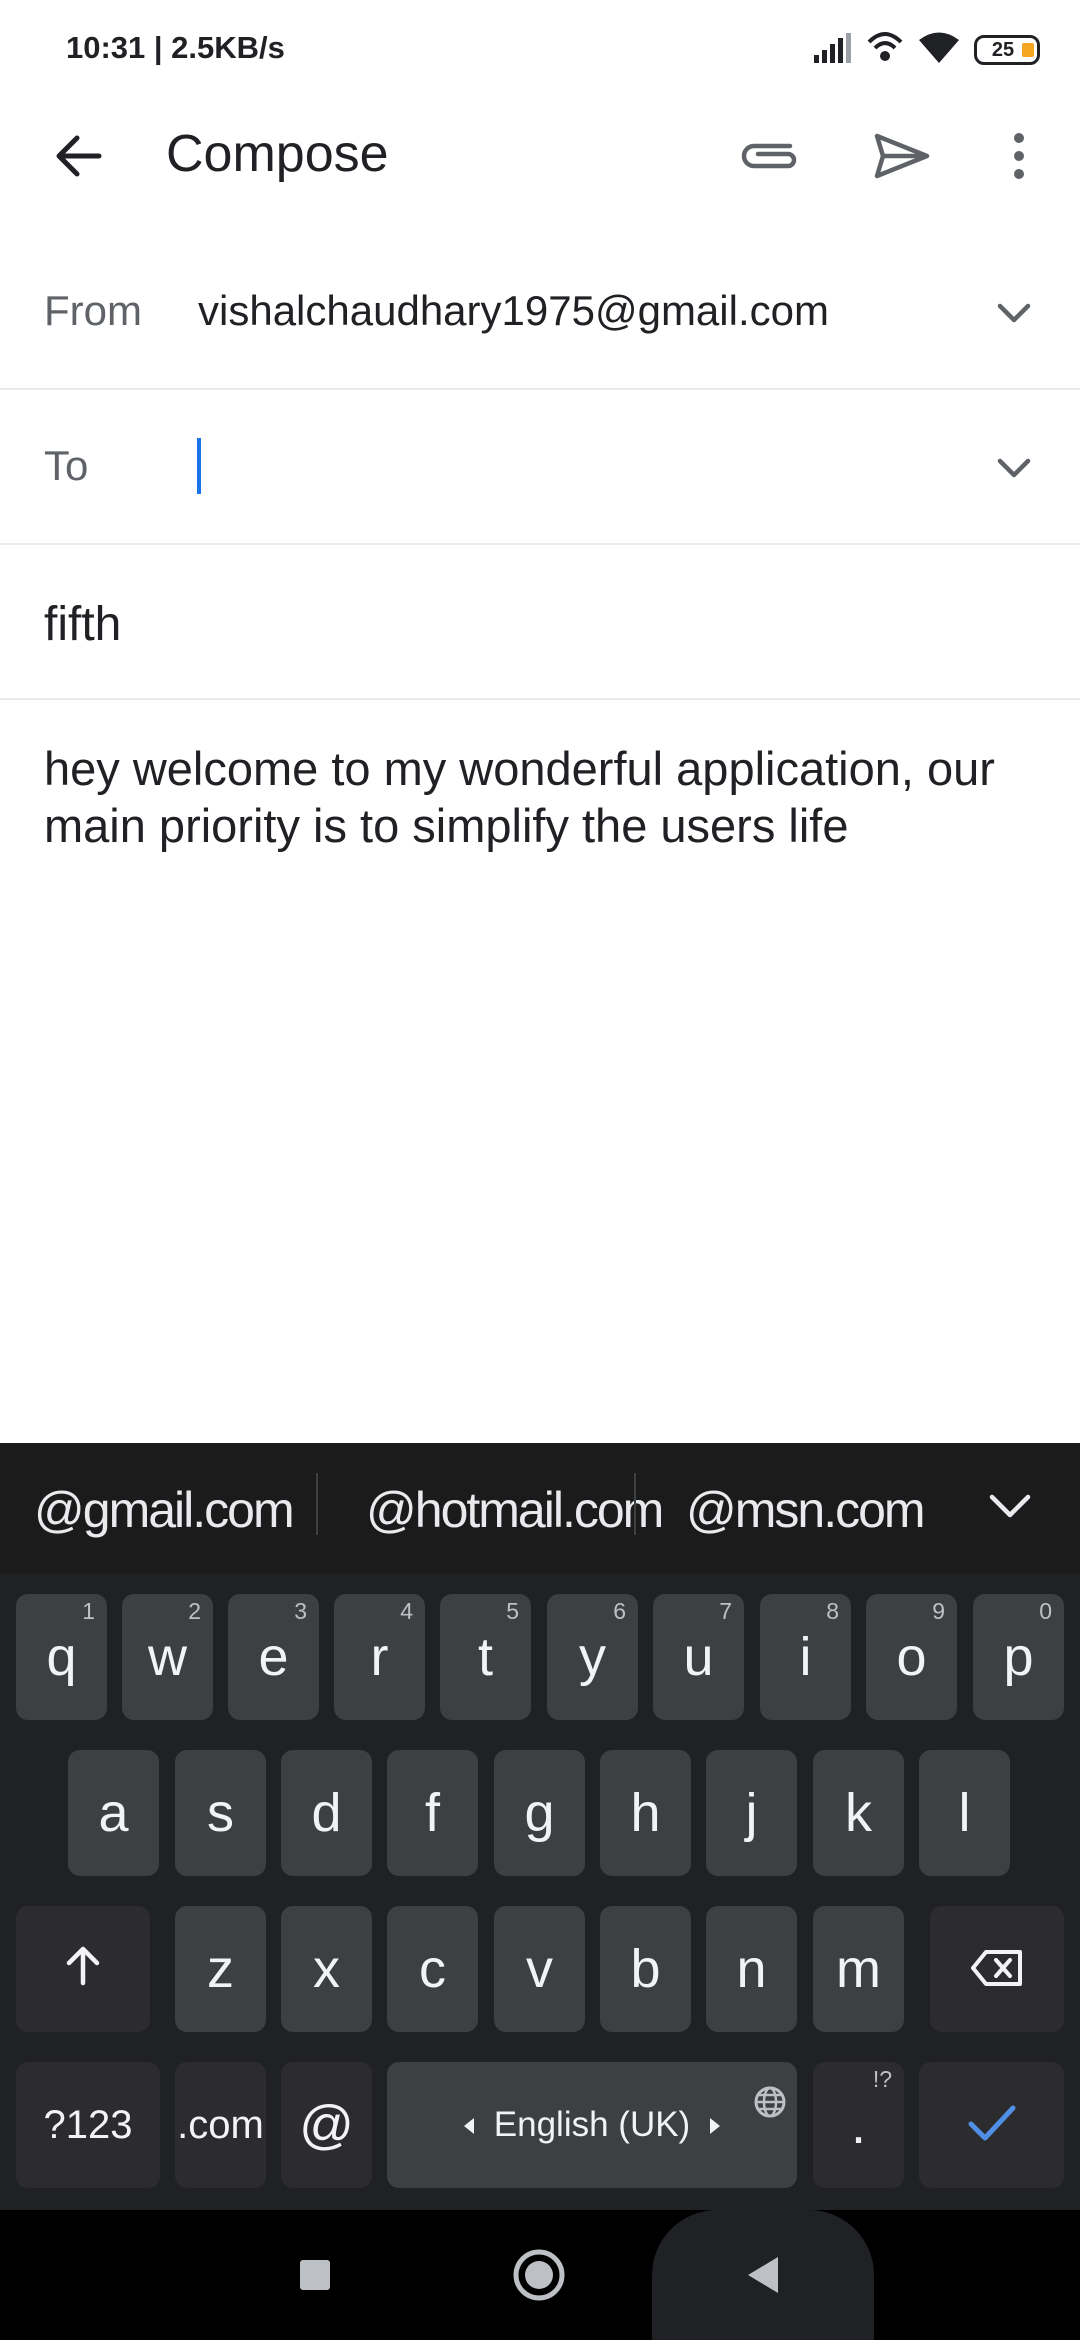 The image size is (1080, 2340). I want to click on key-i: i8, so click(805, 1657).